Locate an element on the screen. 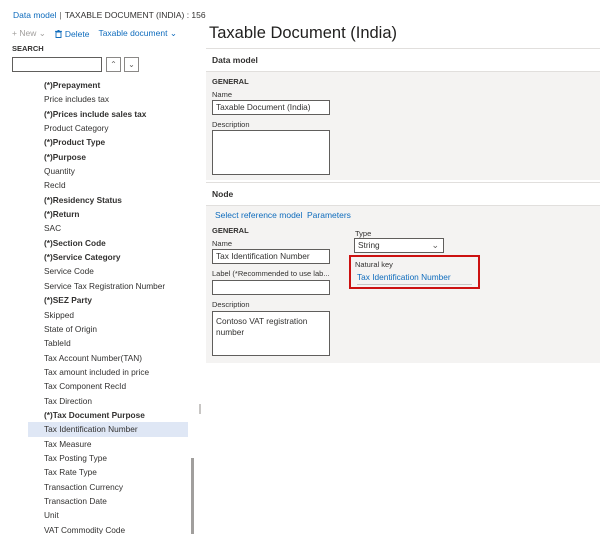 This screenshot has width=600, height=534. data-model-section-header: Data model is located at coordinates (403, 60).